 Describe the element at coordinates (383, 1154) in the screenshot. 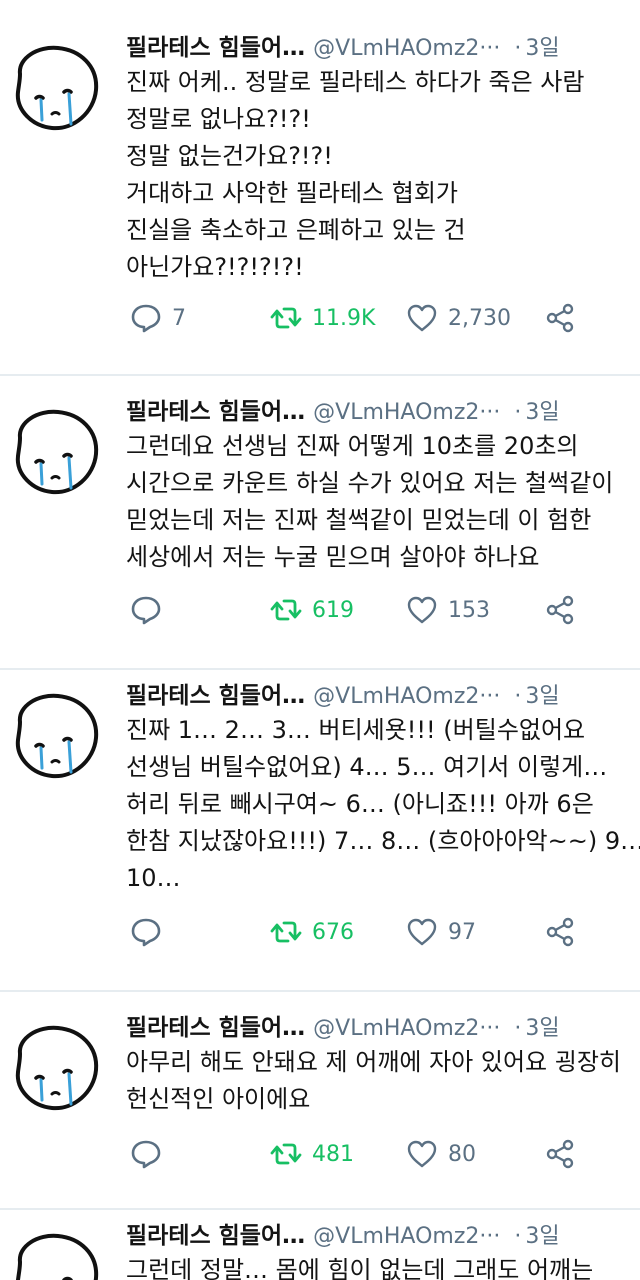

I see `tweet-actions: 481 80` at that location.